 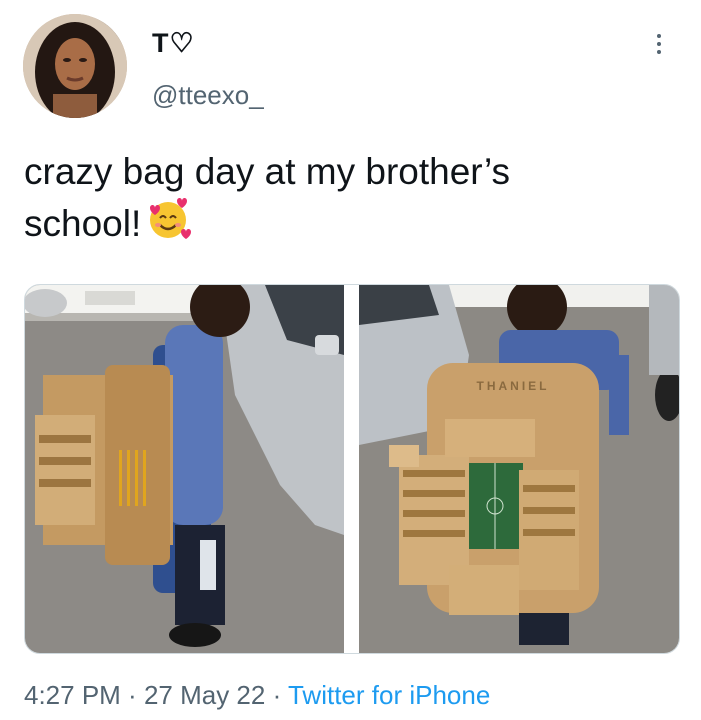 What do you see at coordinates (344, 222) in the screenshot?
I see `tweet-text-line-2: school!` at bounding box center [344, 222].